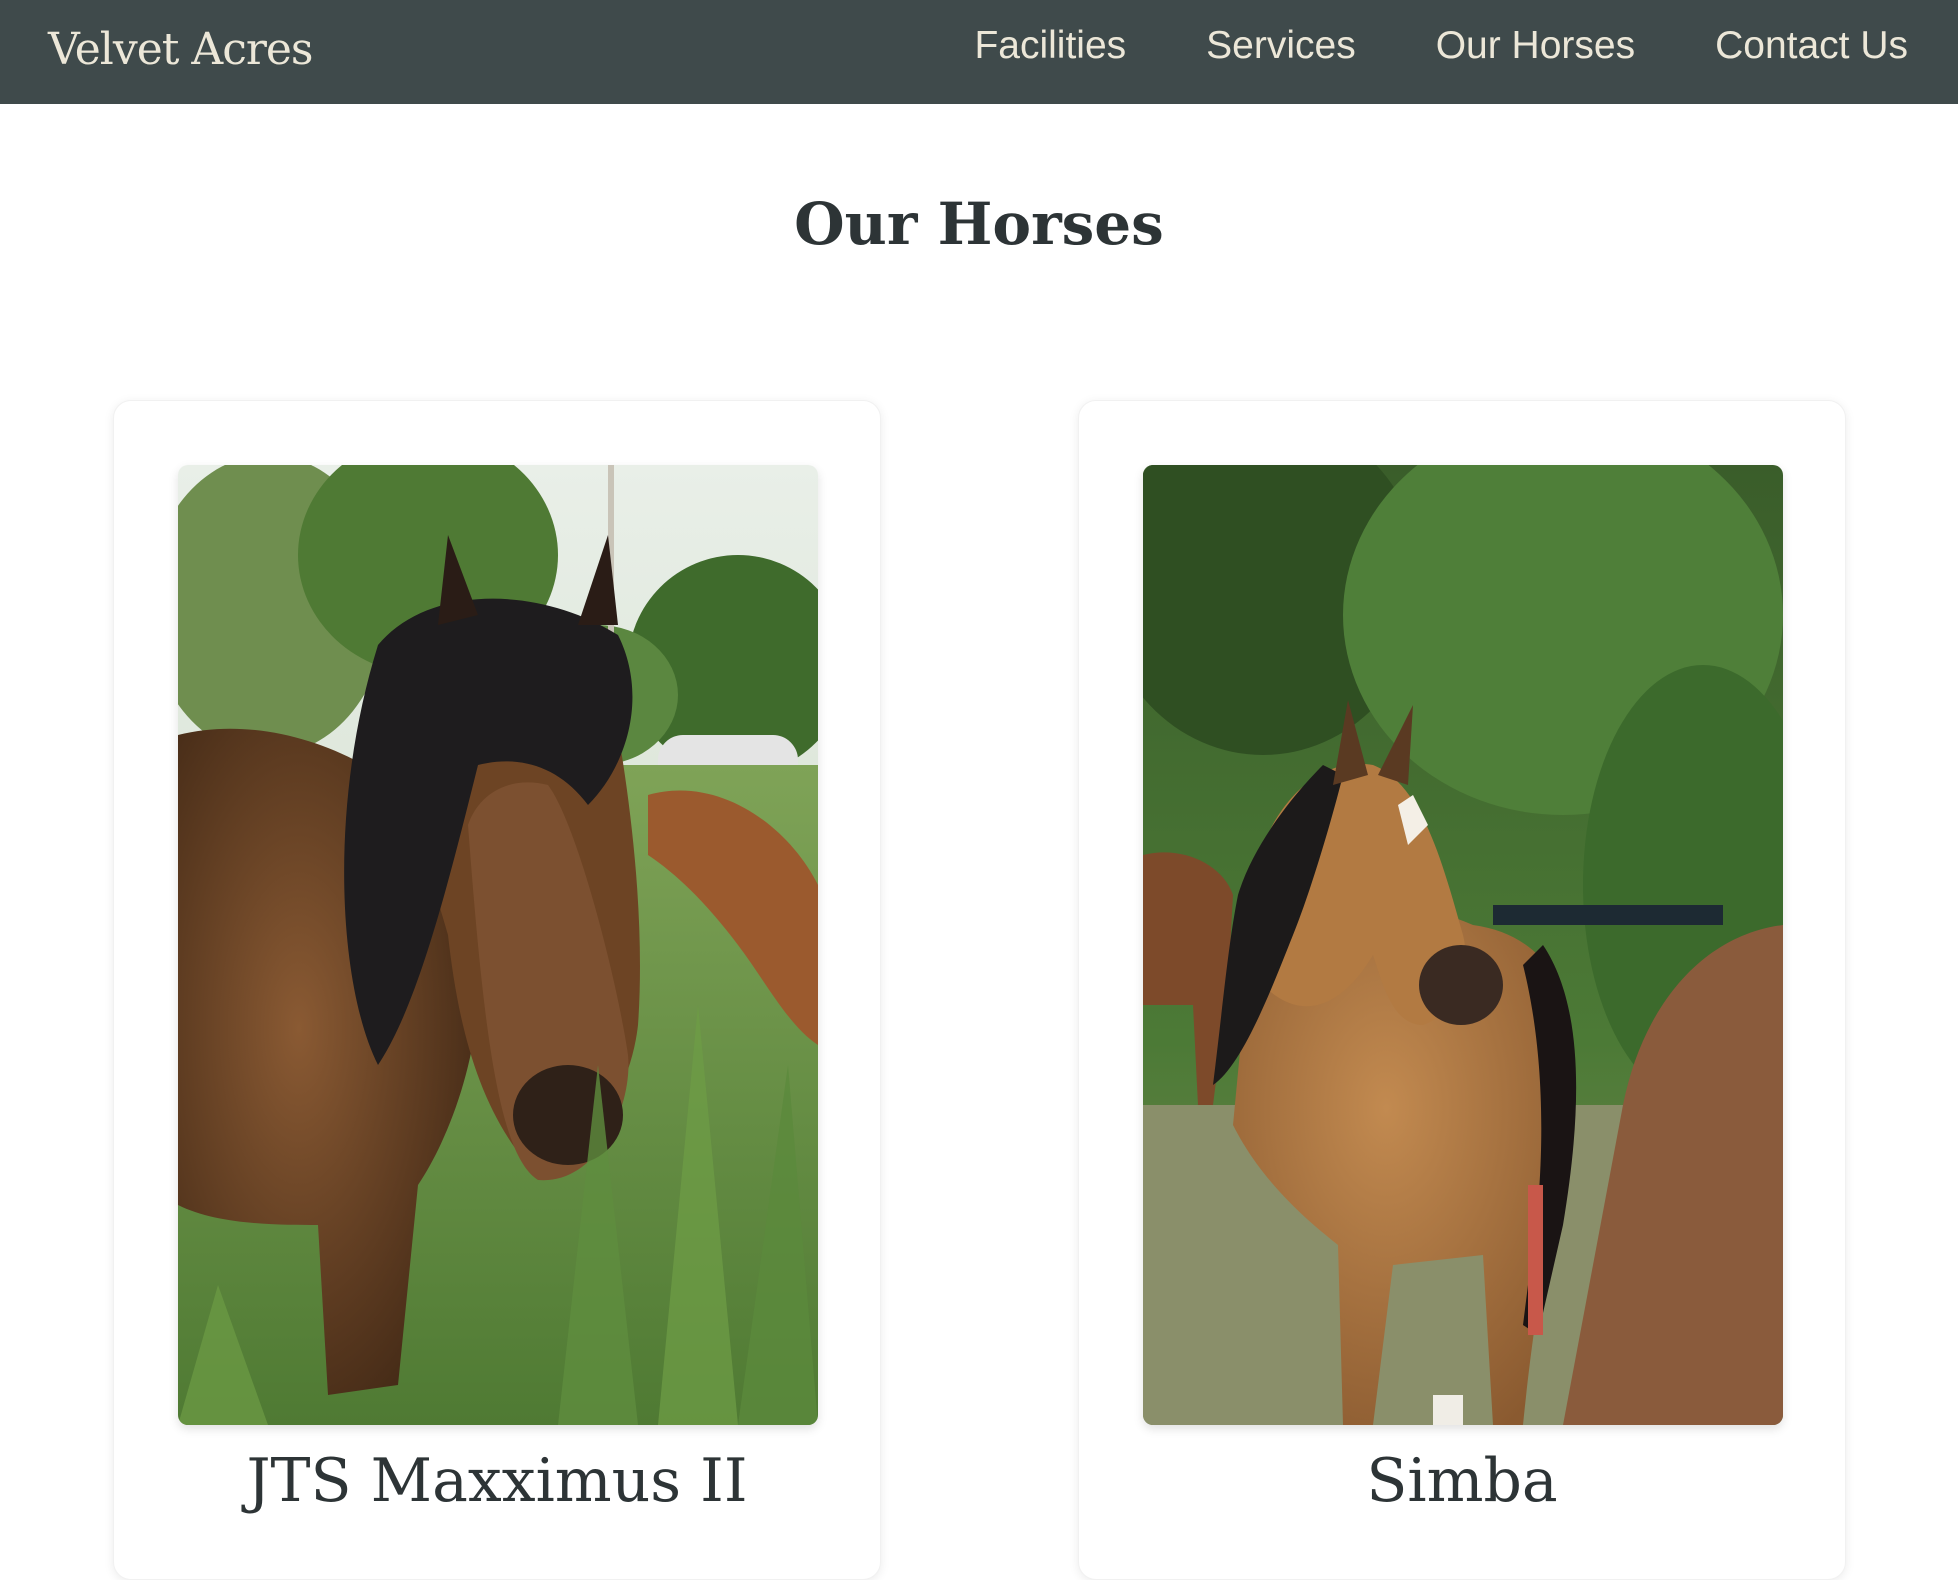  What do you see at coordinates (1535, 46) in the screenshot?
I see `nav-link-our-horses: Our Horses` at bounding box center [1535, 46].